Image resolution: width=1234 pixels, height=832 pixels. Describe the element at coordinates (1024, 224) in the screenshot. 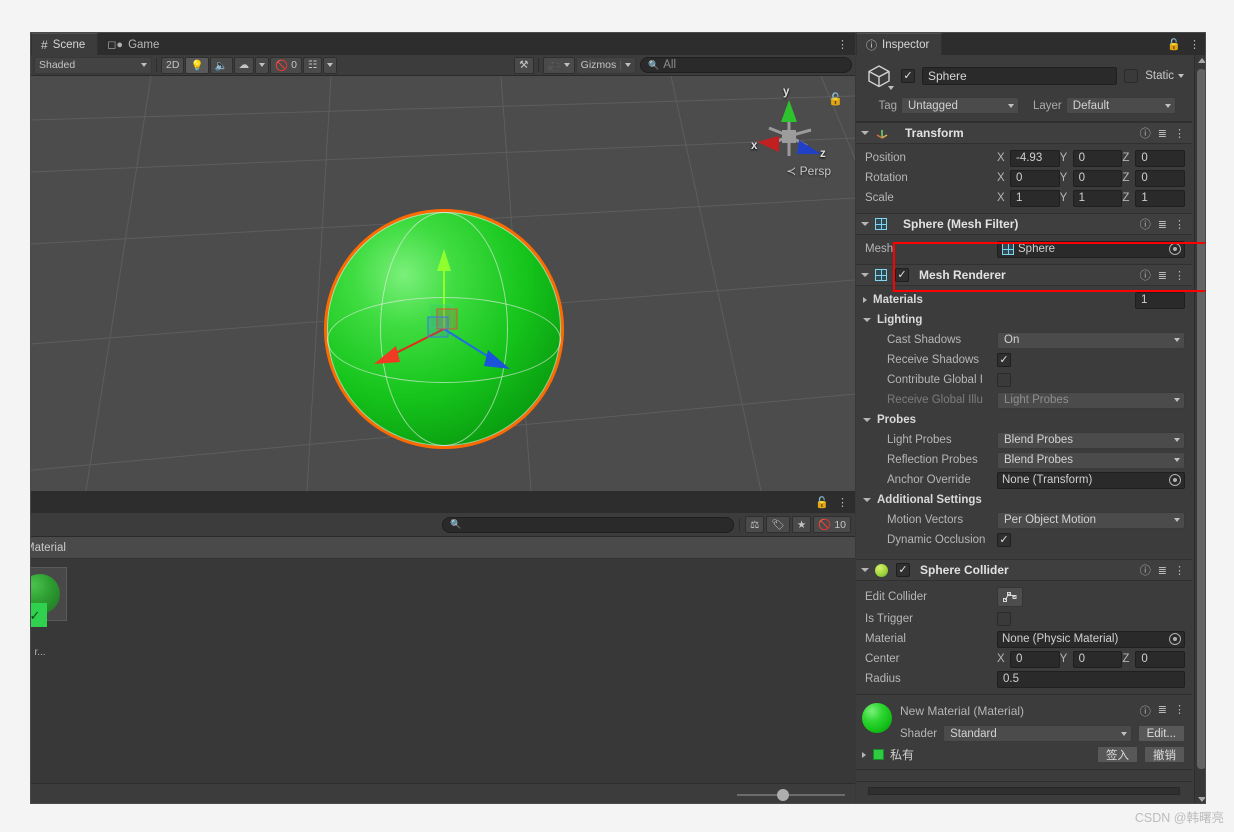

I see `component-header-mesh-filter: Sphere (Mesh Filter) ⓘ ≣ ⋮` at that location.